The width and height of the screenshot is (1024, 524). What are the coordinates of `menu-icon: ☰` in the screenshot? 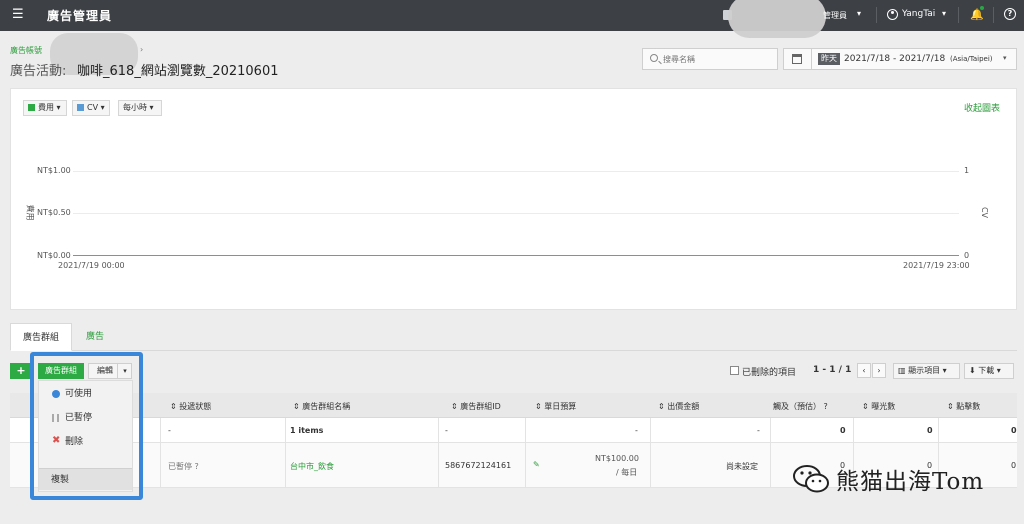 It's located at (18, 15).